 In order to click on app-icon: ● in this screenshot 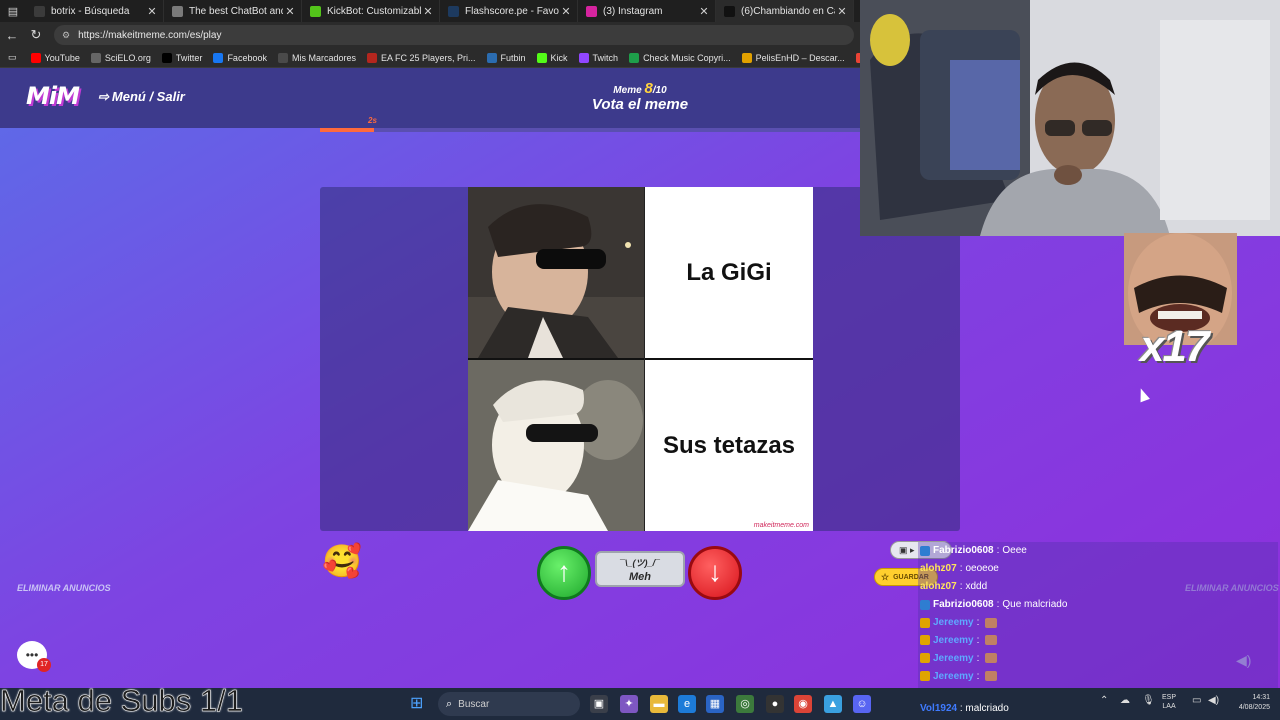, I will do `click(775, 704)`.